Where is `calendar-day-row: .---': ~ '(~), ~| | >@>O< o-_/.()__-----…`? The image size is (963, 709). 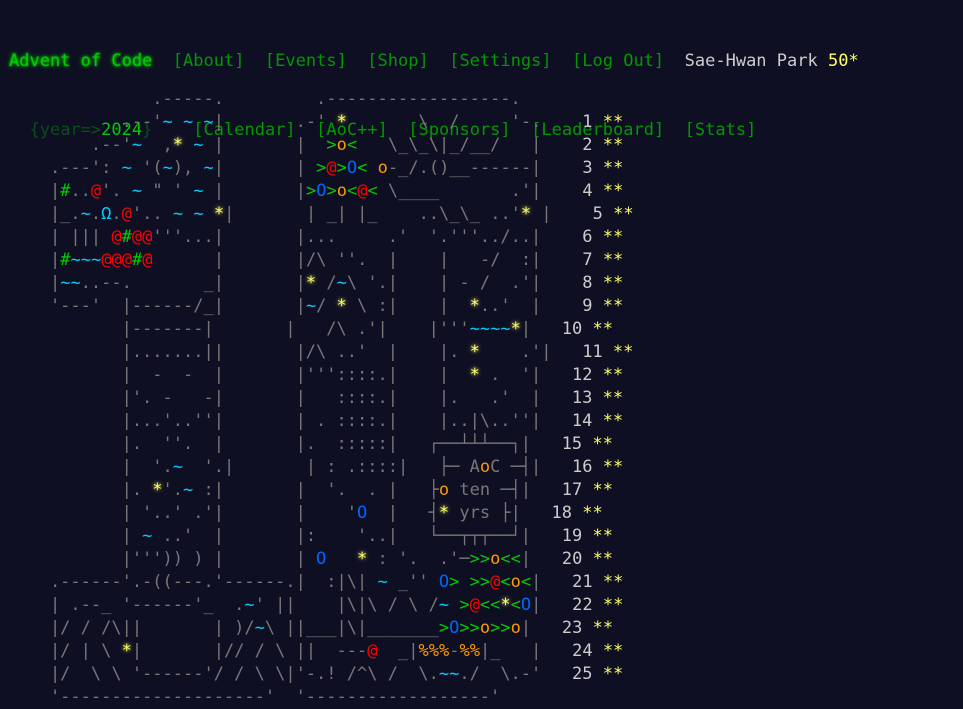 calendar-day-row: .---': ~ '(~), ~| | >@>O< o-_/.()__-----… is located at coordinates (321, 168).